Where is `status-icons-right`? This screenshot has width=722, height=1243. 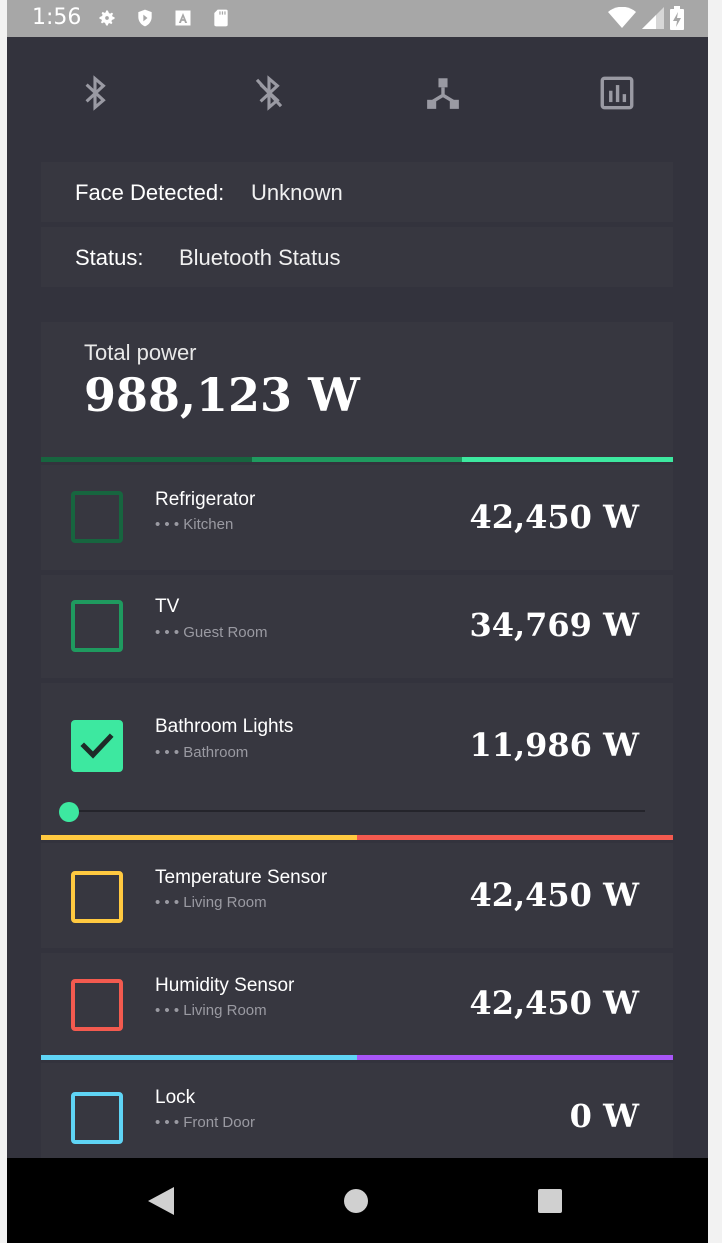 status-icons-right is located at coordinates (646, 18).